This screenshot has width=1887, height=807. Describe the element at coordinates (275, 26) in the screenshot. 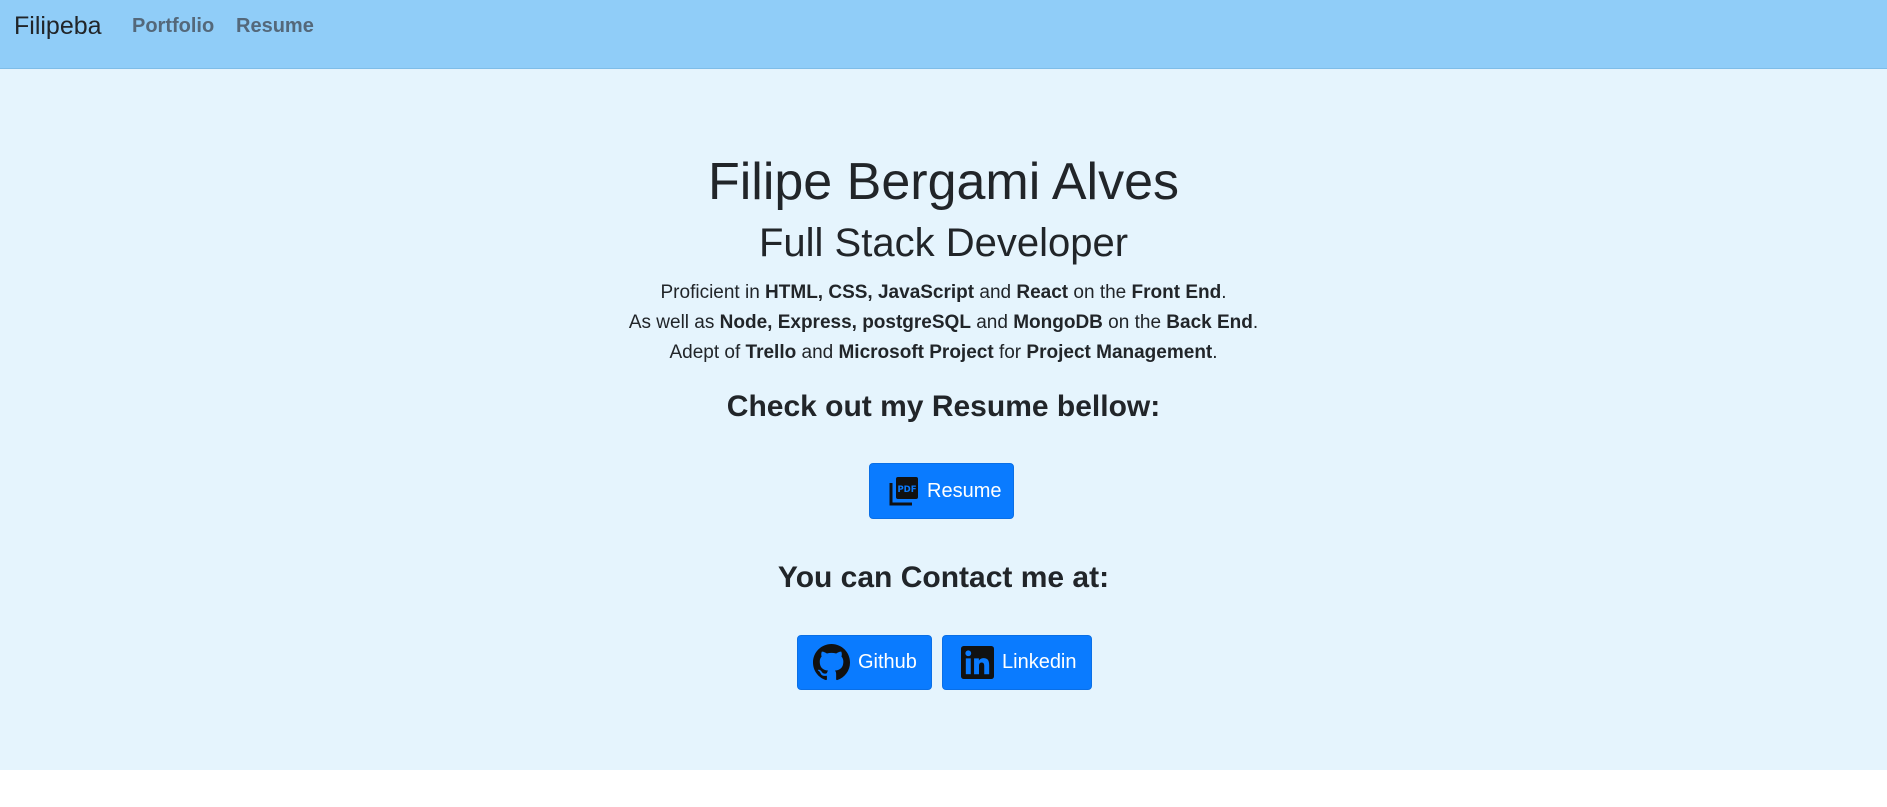

I see `nav-link-resume: Resume` at that location.